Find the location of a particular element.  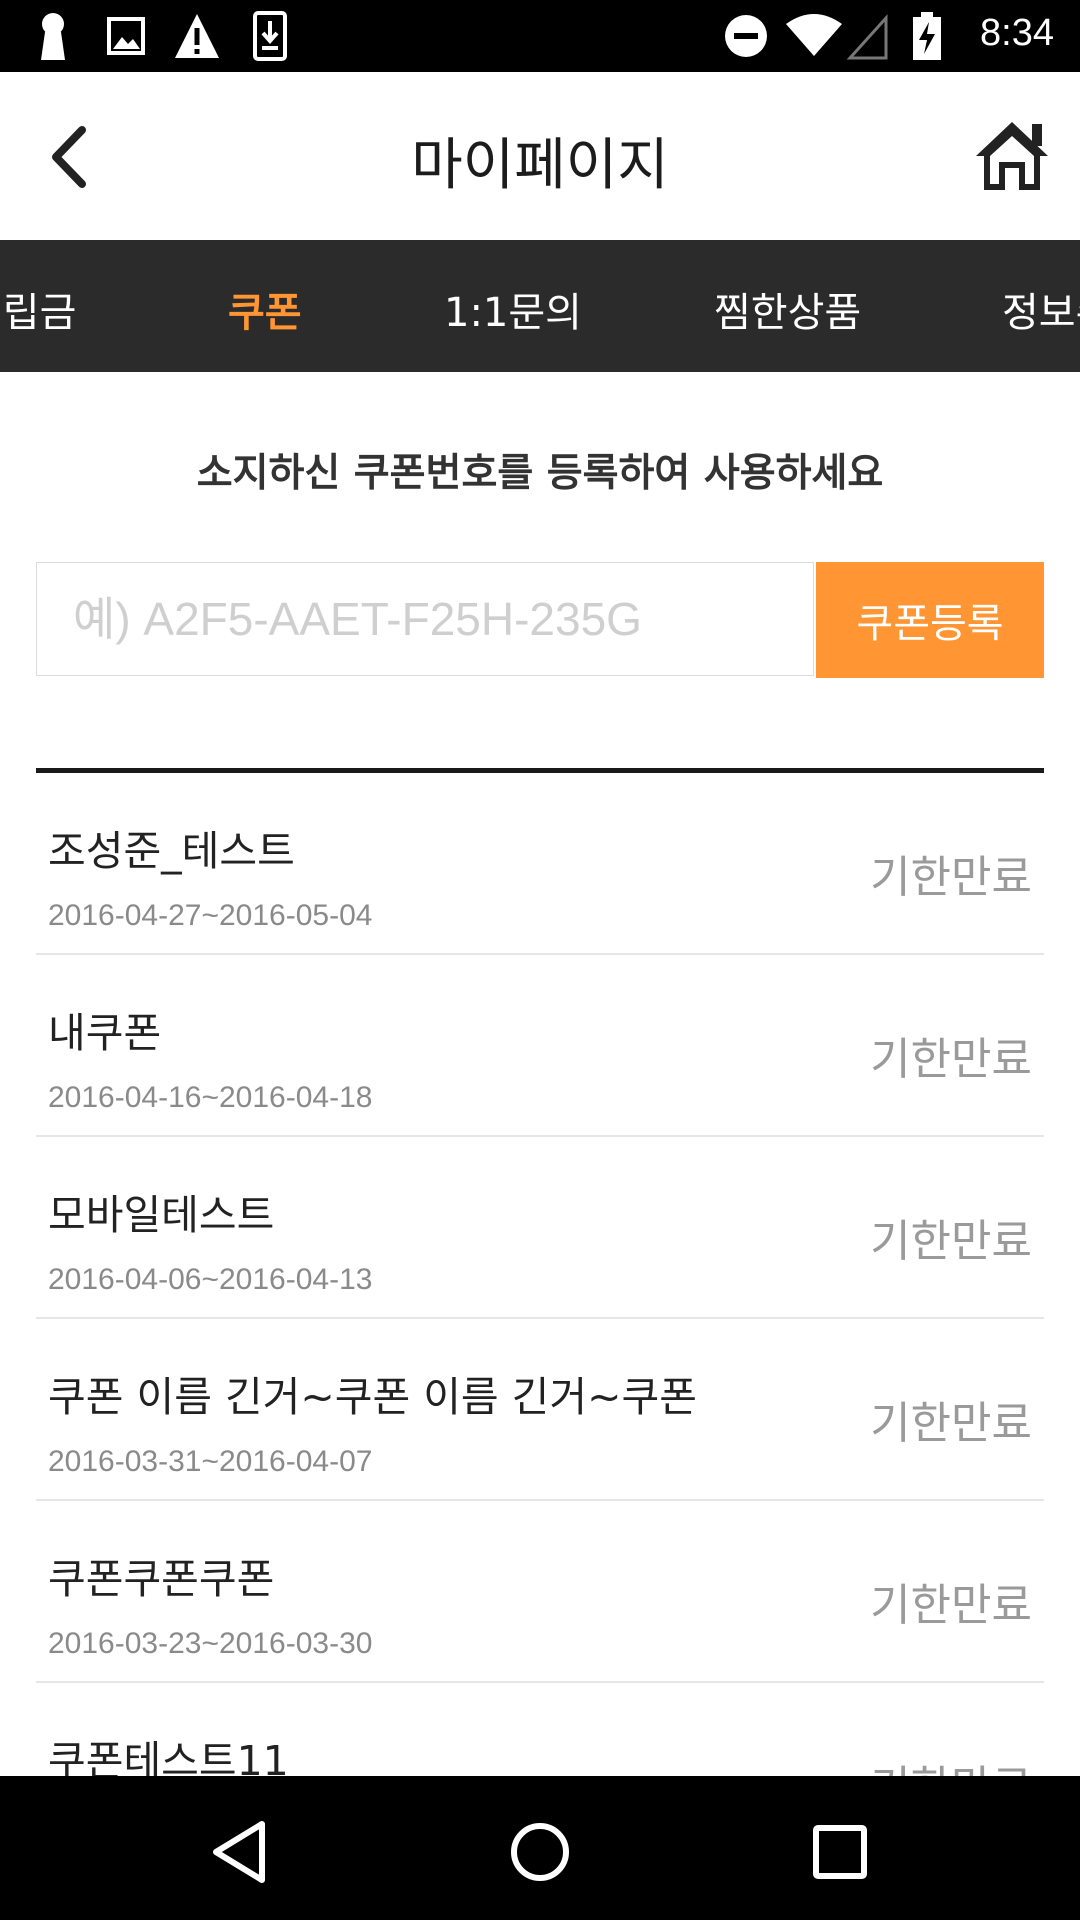

coupon-period: 2016-03-31~2016-04-07 is located at coordinates (210, 1461).